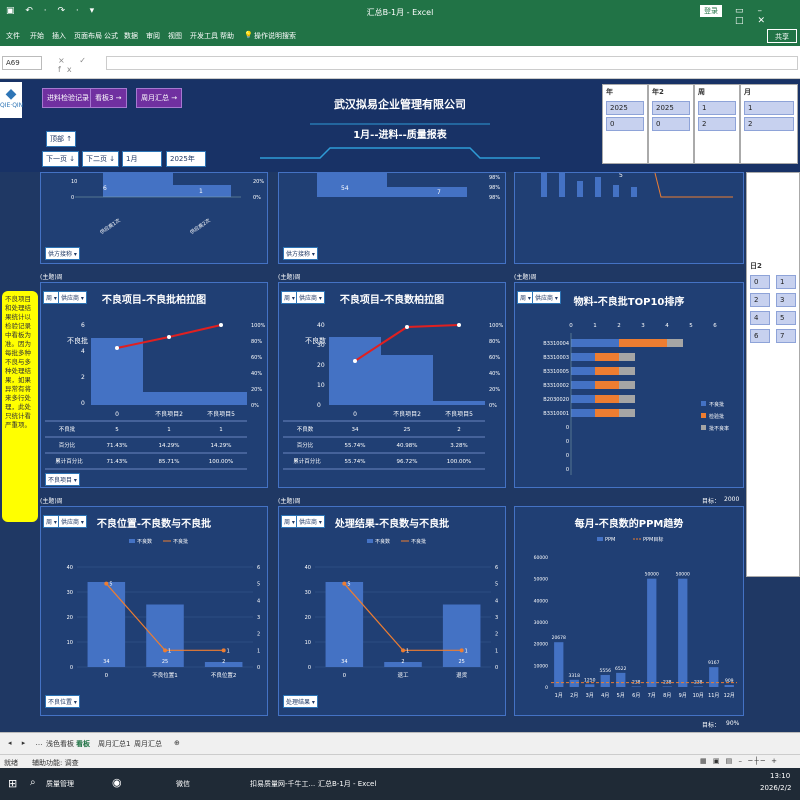 The height and width of the screenshot is (800, 800). I want to click on top-button: 顶部 ↑, so click(61, 139).